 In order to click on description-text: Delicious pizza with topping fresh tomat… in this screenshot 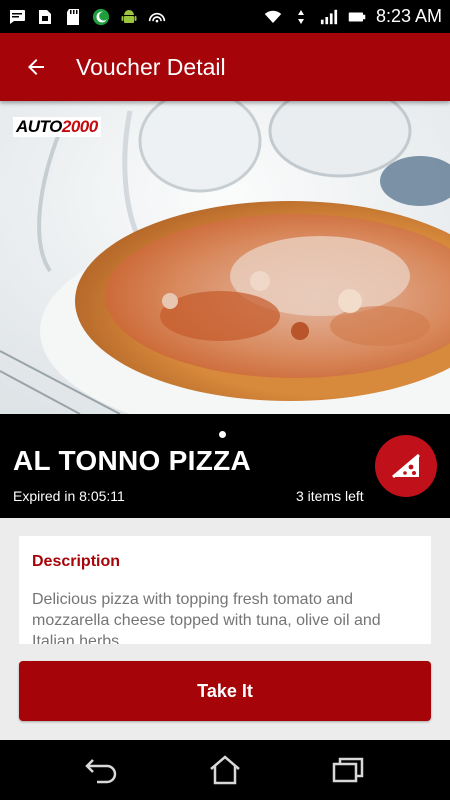, I will do `click(206, 617)`.